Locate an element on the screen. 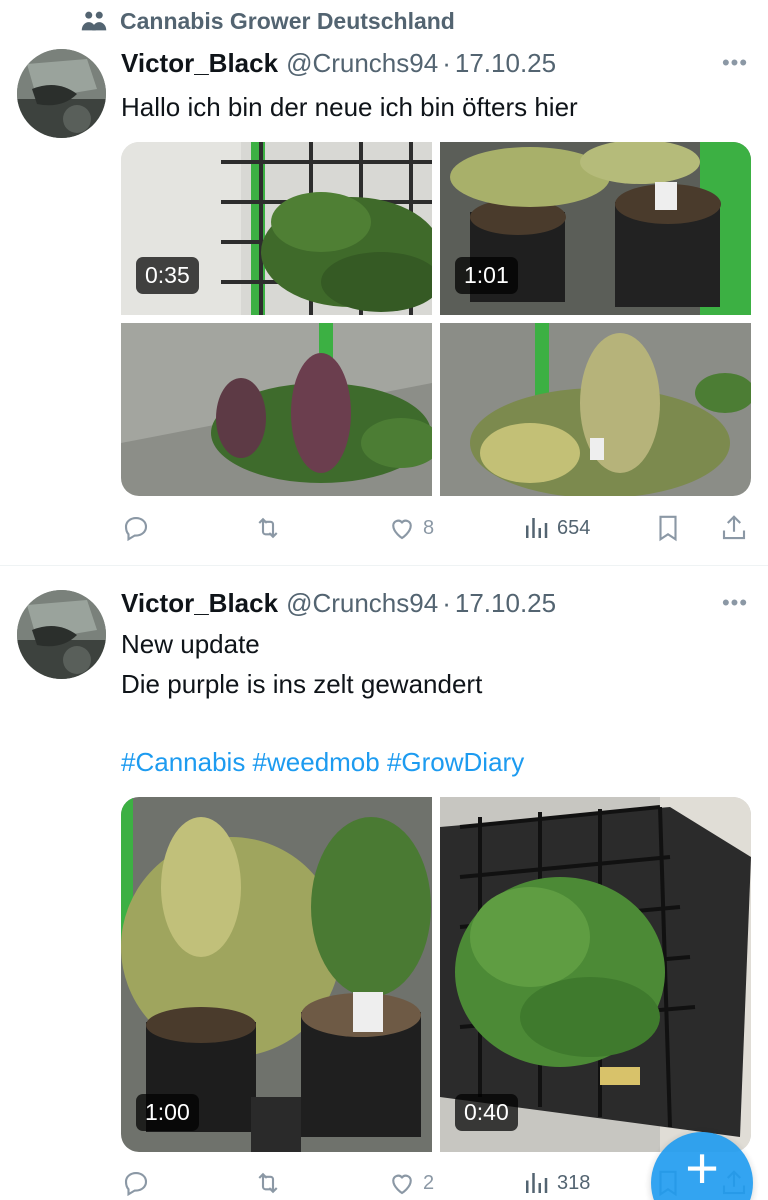 This screenshot has width=768, height=1200. like-button: 8 is located at coordinates (410, 528).